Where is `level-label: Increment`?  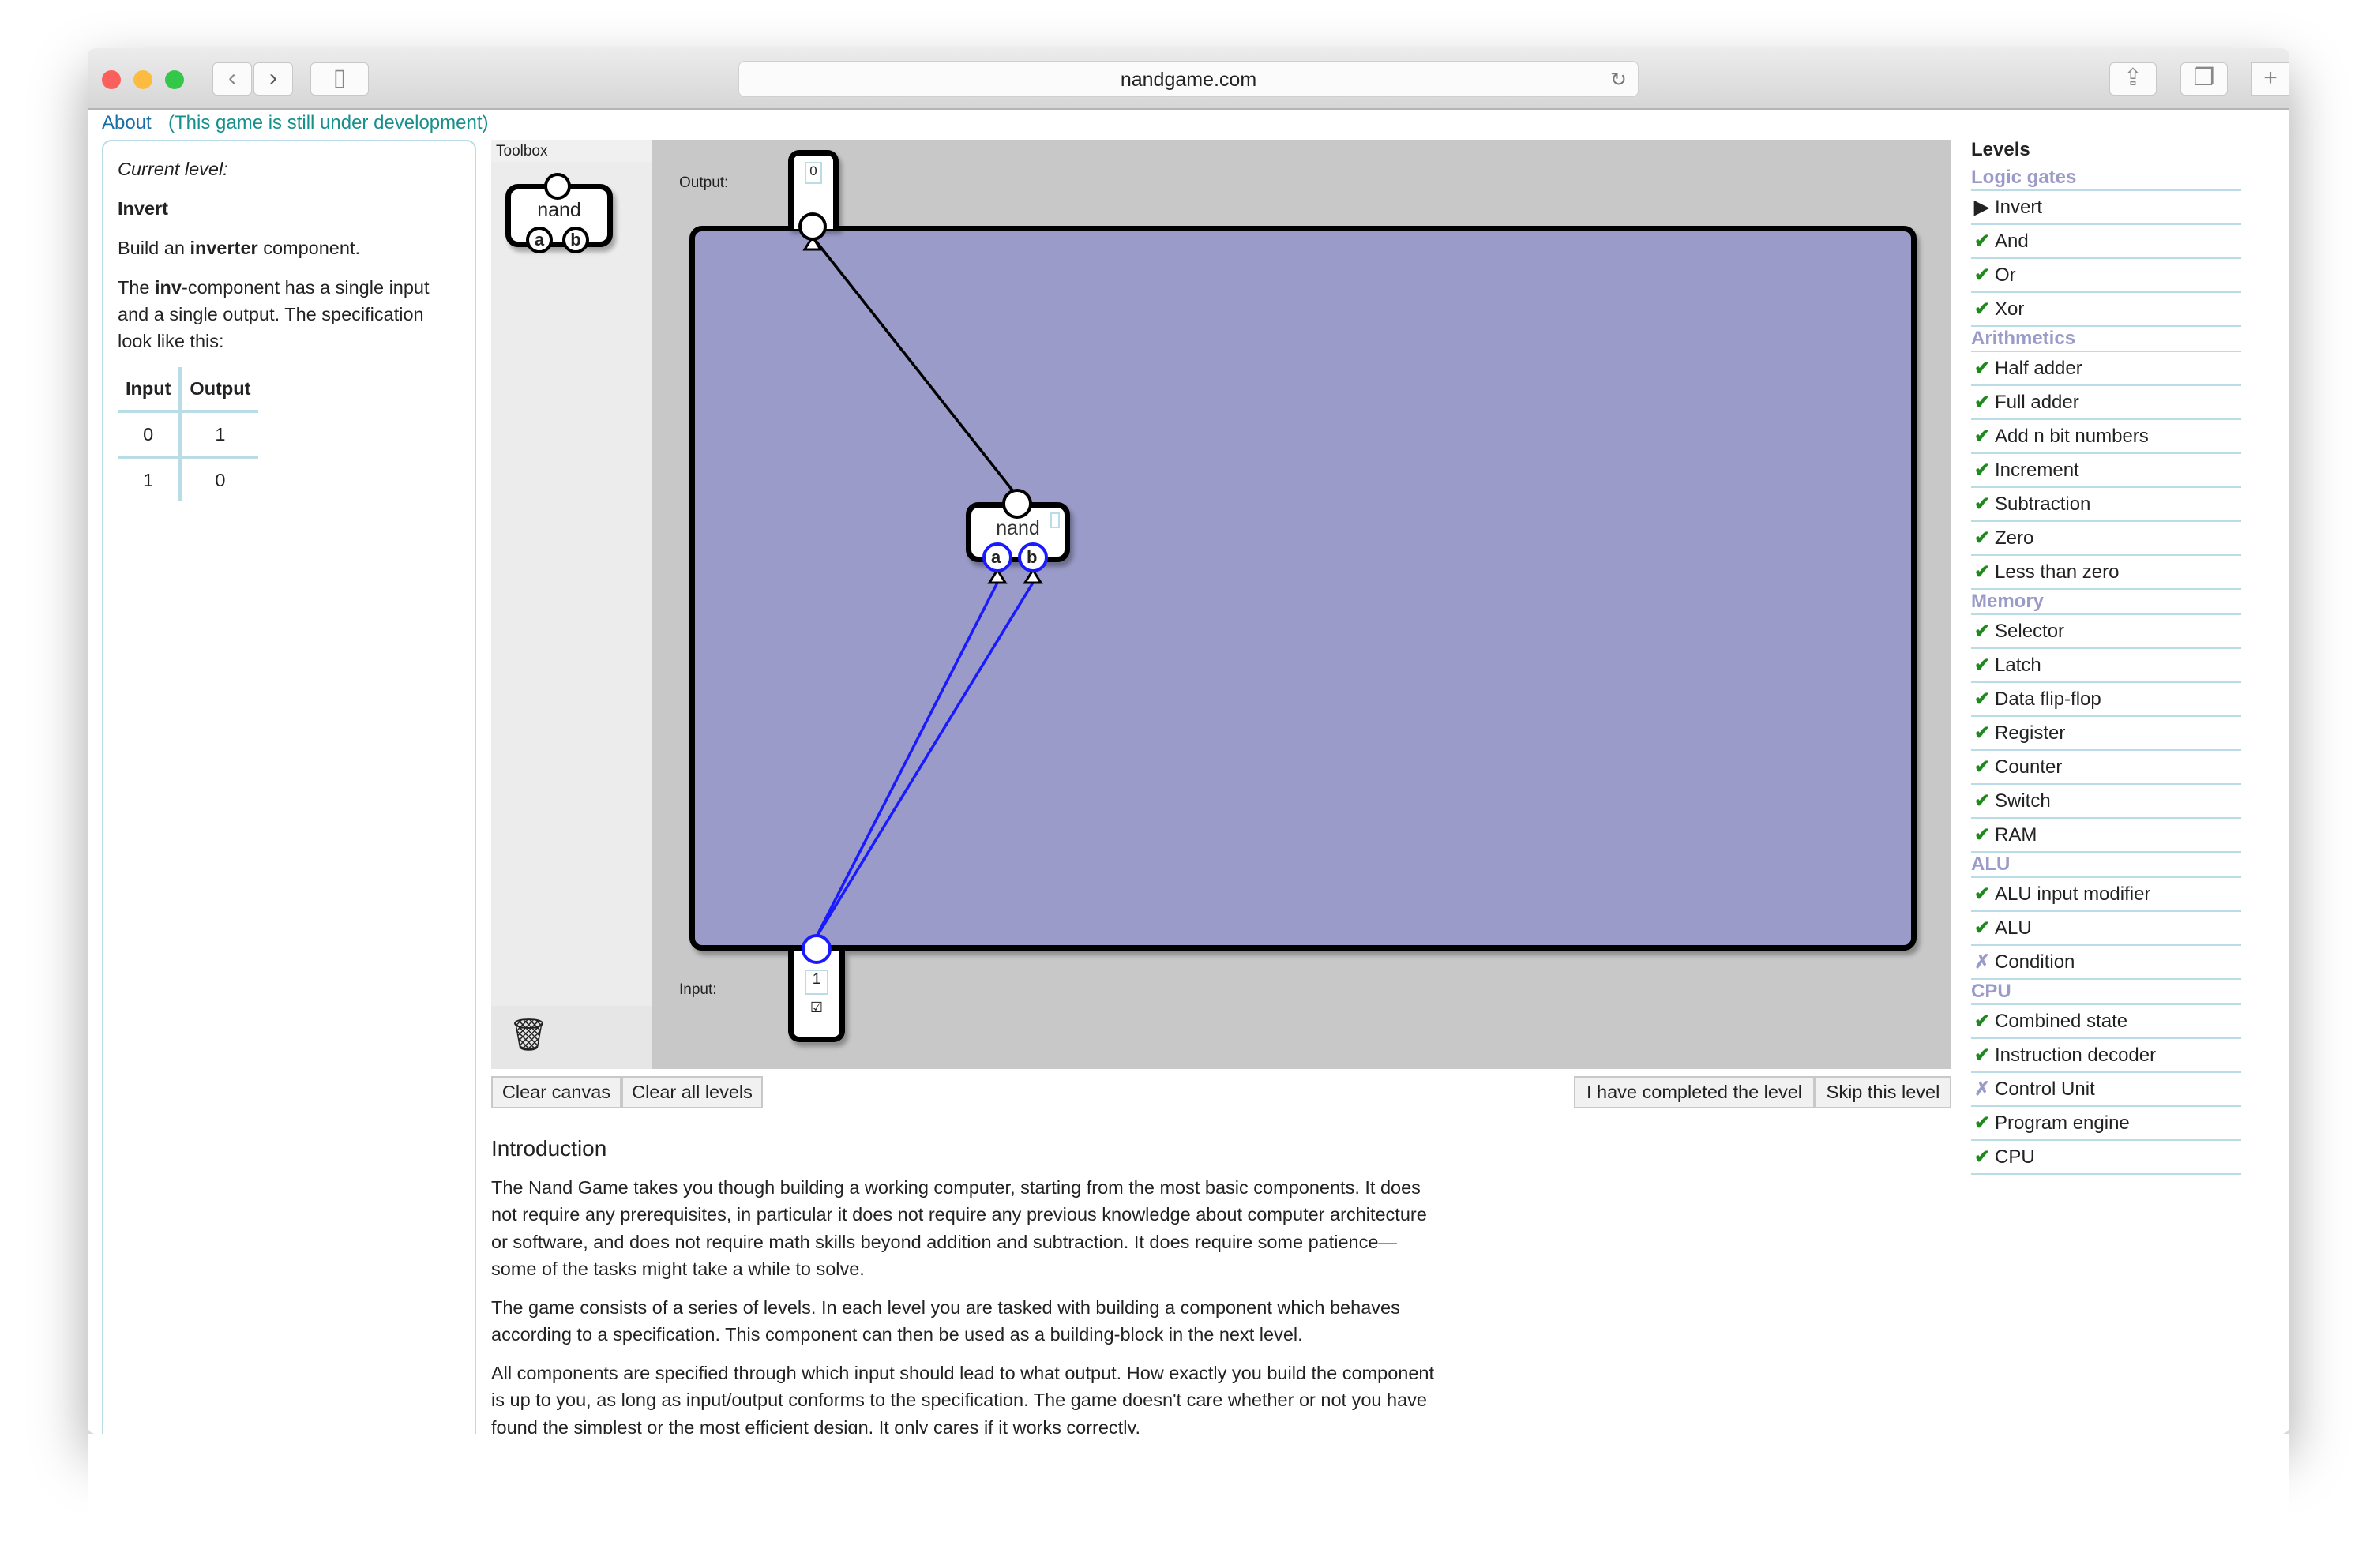 level-label: Increment is located at coordinates (2037, 470).